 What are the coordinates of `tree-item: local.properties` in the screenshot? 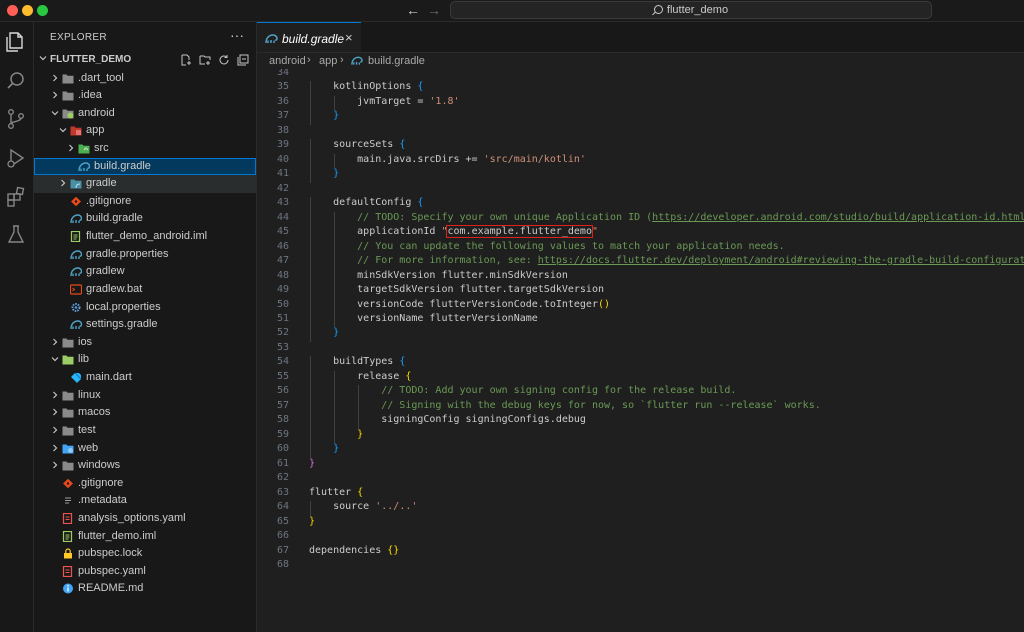 It's located at (145, 308).